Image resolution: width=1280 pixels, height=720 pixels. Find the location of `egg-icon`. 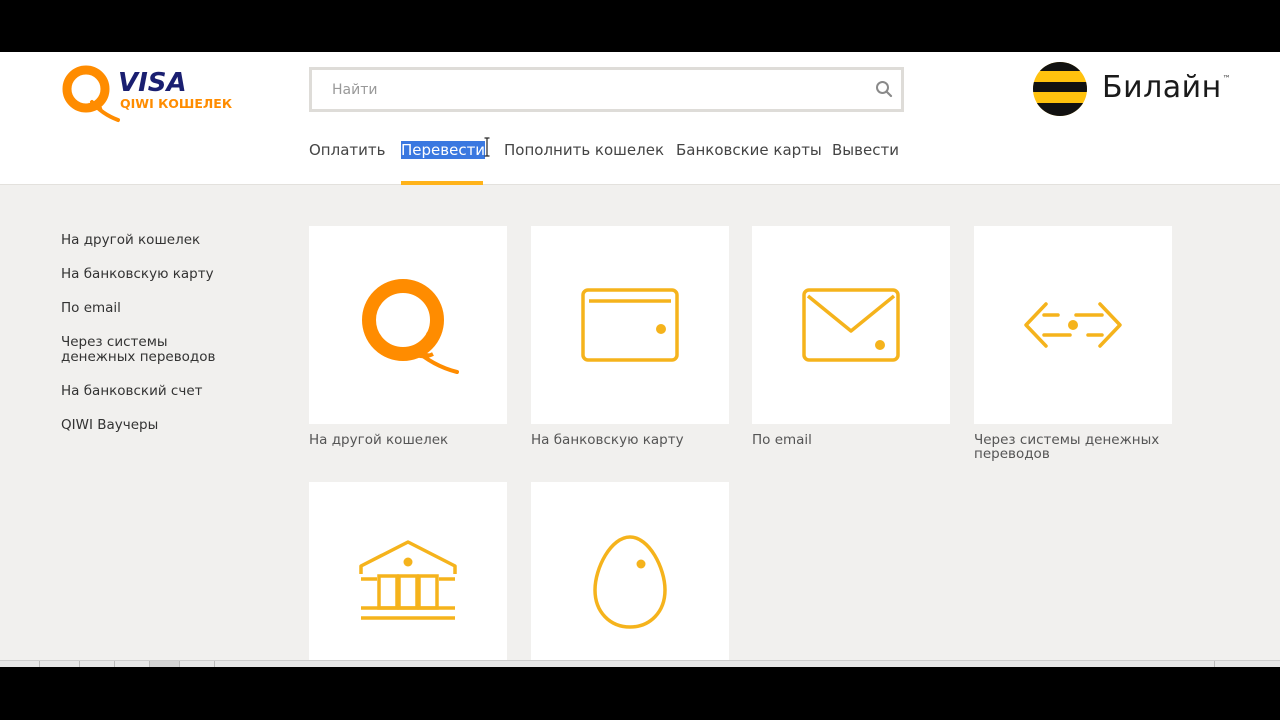

egg-icon is located at coordinates (630, 582).